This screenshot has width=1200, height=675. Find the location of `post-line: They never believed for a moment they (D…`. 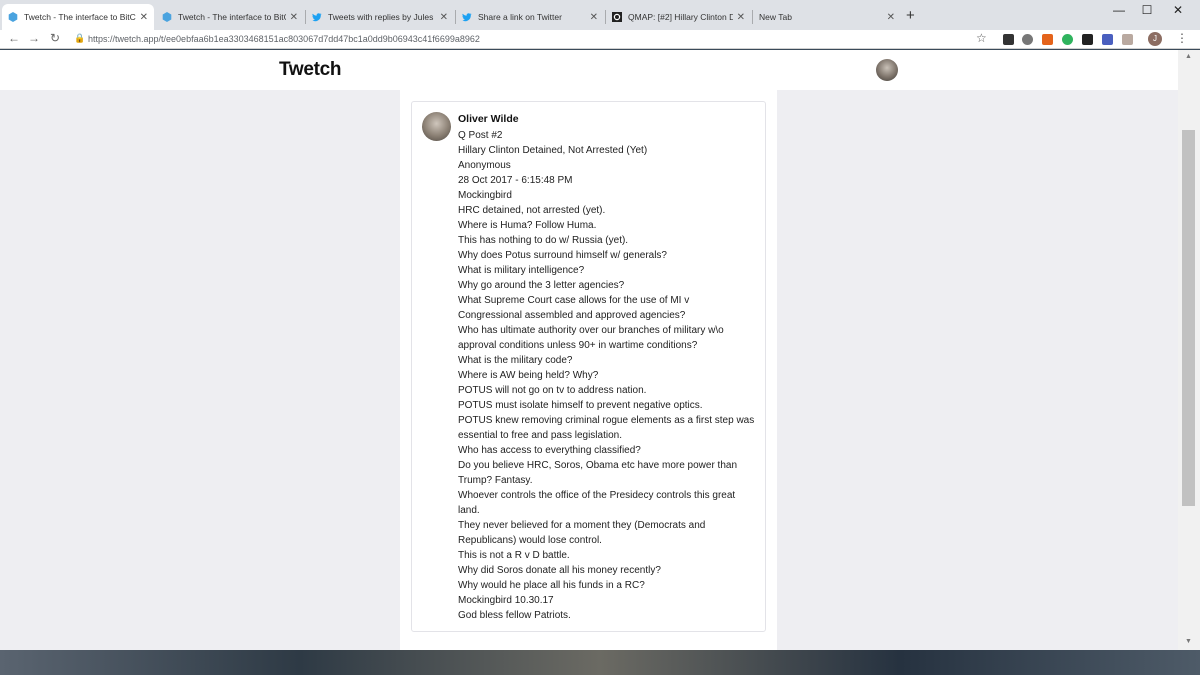

post-line: They never believed for a moment they (D… is located at coordinates (582, 525).